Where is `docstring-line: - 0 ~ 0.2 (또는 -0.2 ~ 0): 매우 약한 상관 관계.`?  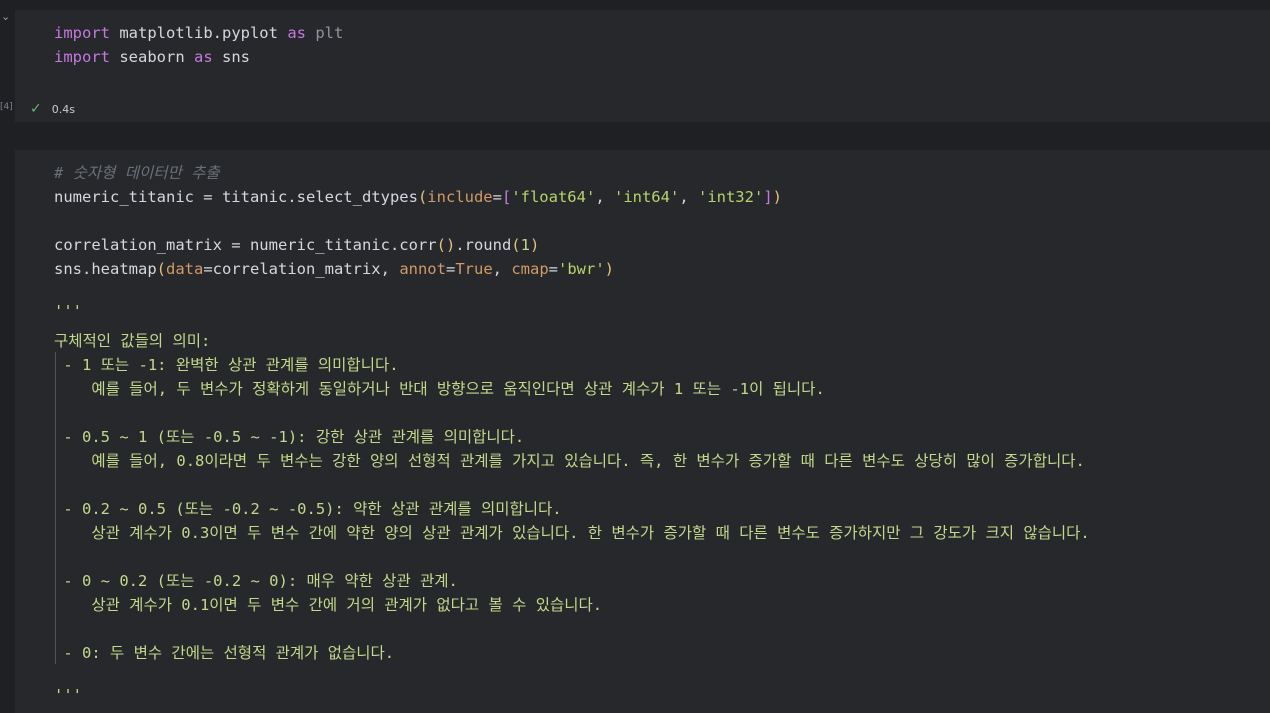
docstring-line: - 0 ~ 0.2 (또는 -0.2 ~ 0): 매우 약한 상관 관계. is located at coordinates (256, 581).